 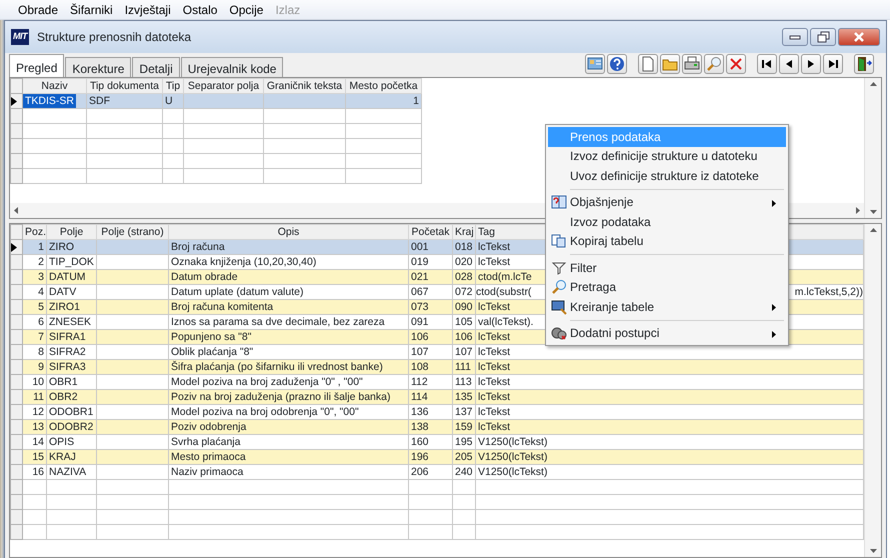 I want to click on window-title: Strukture prenosnih datoteka, so click(x=114, y=37).